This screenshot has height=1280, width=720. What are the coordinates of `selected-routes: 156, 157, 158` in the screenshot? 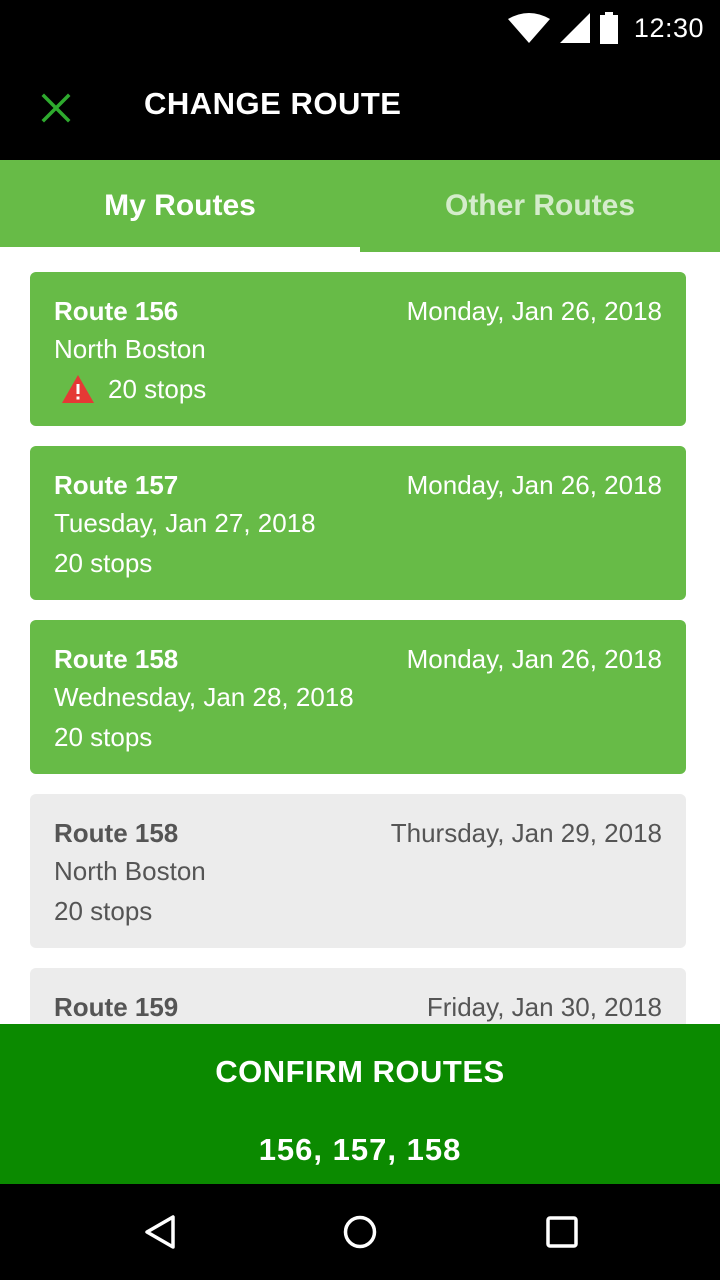 It's located at (360, 1149).